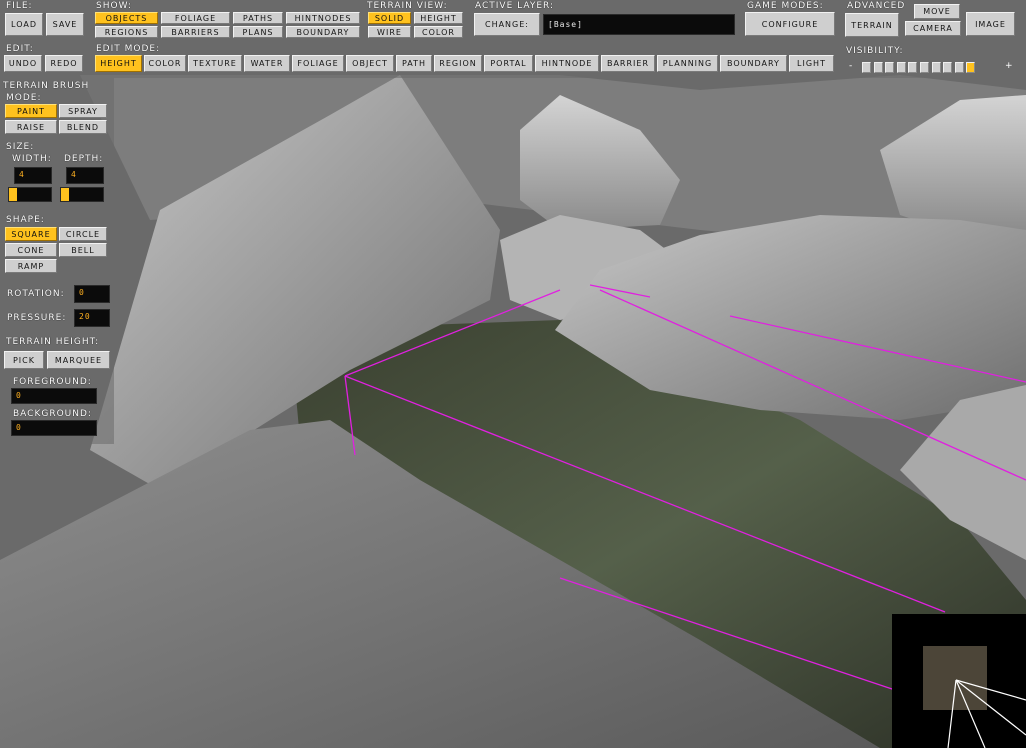  Describe the element at coordinates (639, 24) in the screenshot. I see `active-layer-field: [Base]` at that location.